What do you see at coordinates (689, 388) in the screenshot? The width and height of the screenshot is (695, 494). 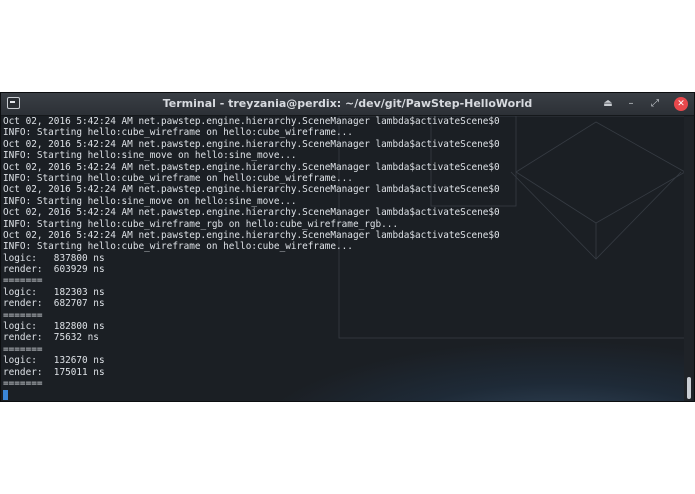 I see `scrollbar-thumb` at bounding box center [689, 388].